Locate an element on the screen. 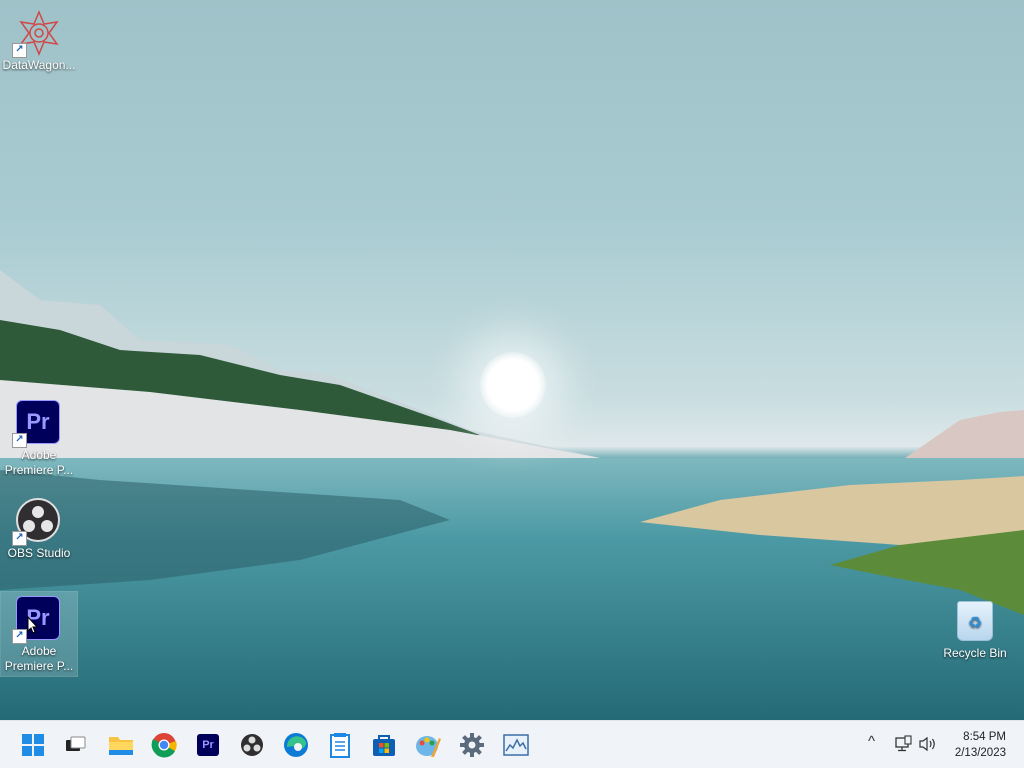 The height and width of the screenshot is (768, 1024). volume-button is located at coordinates (928, 745).